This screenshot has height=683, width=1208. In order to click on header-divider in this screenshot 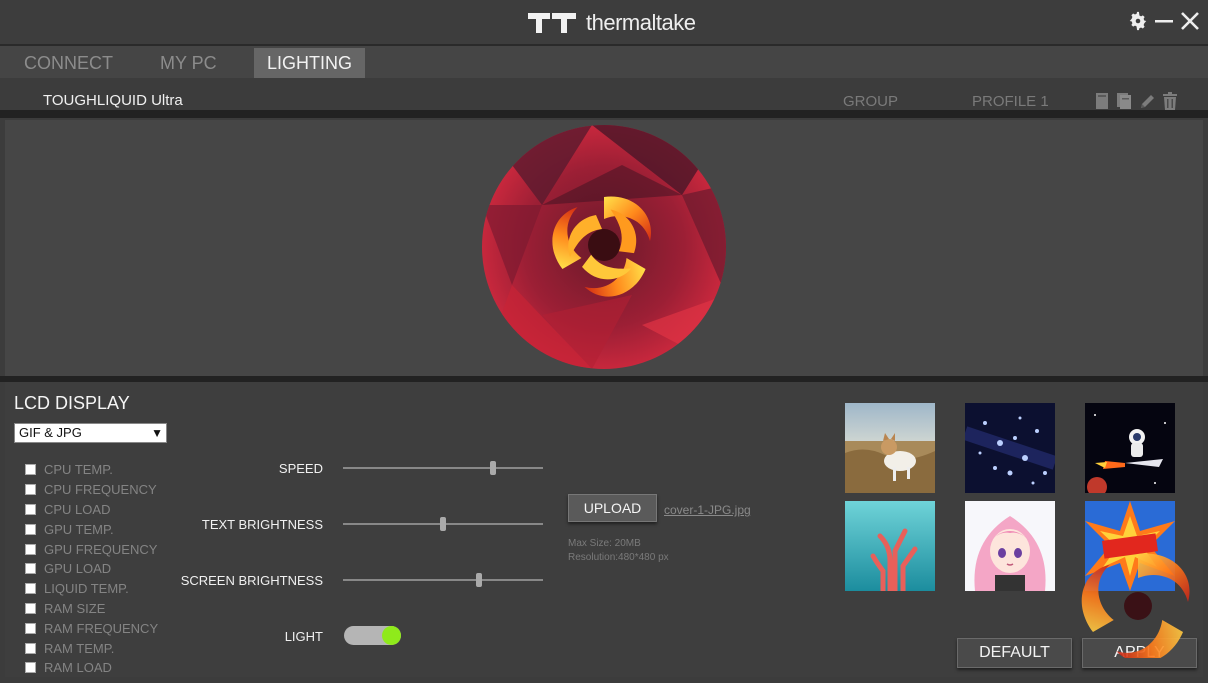, I will do `click(604, 114)`.